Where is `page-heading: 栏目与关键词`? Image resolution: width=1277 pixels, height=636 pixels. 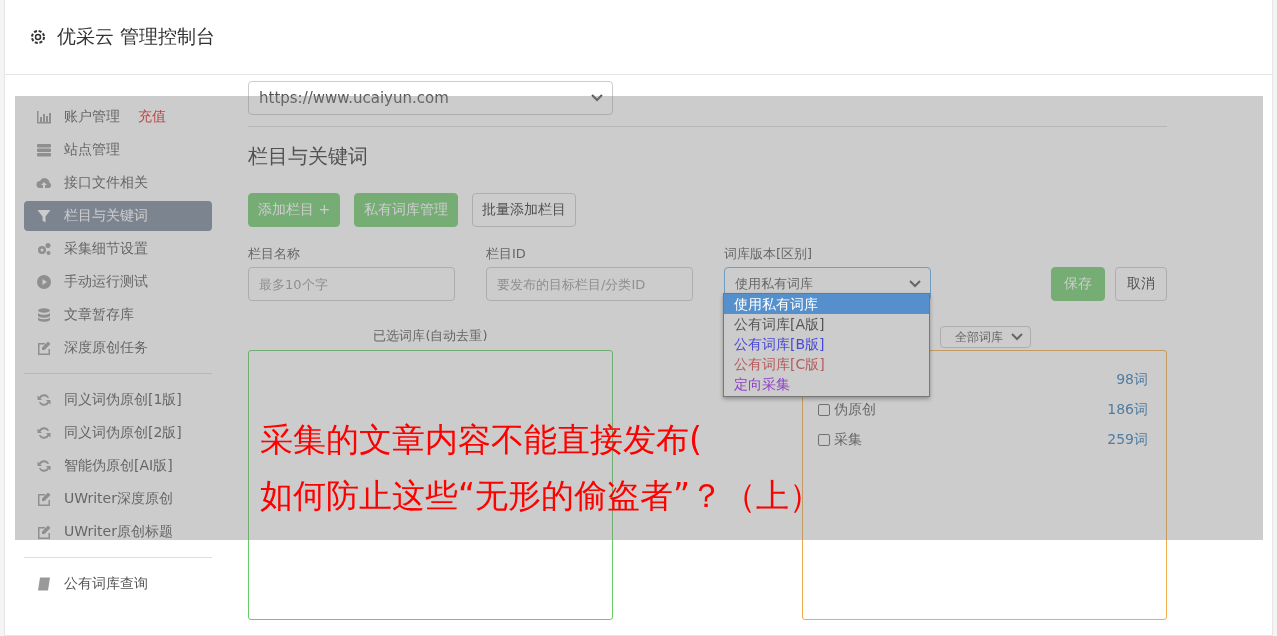 page-heading: 栏目与关键词 is located at coordinates (308, 156).